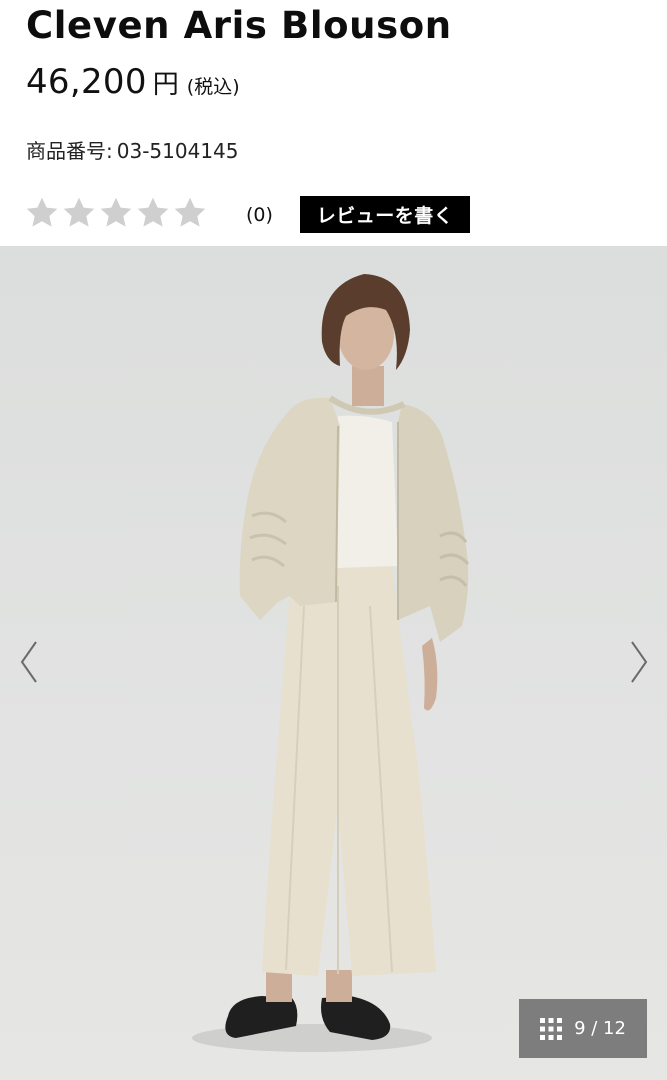 This screenshot has height=1080, width=667. I want to click on price-currency: 円, so click(165, 85).